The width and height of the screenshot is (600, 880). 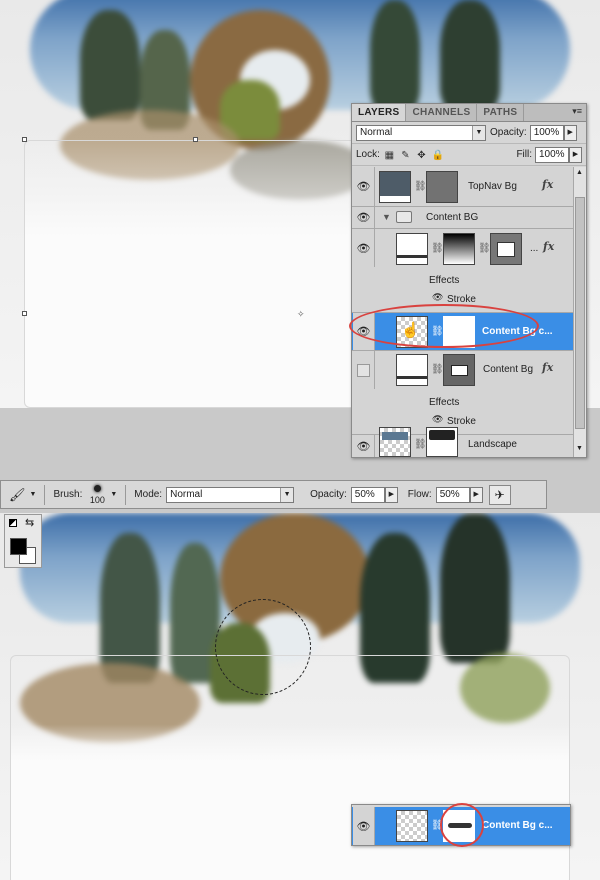 I want to click on blend-row: Normal ▼ Opacity: 100% ▶, so click(x=469, y=133).